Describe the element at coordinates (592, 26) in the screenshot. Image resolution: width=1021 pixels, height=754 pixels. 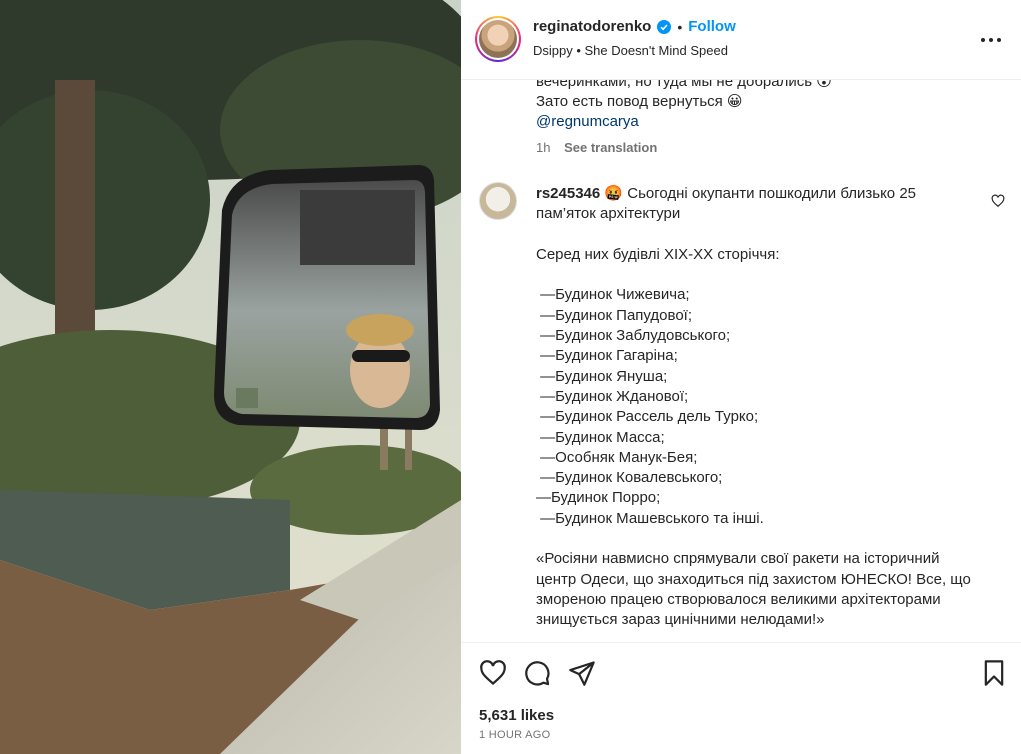
I see `author-username: reginatodorenko` at that location.